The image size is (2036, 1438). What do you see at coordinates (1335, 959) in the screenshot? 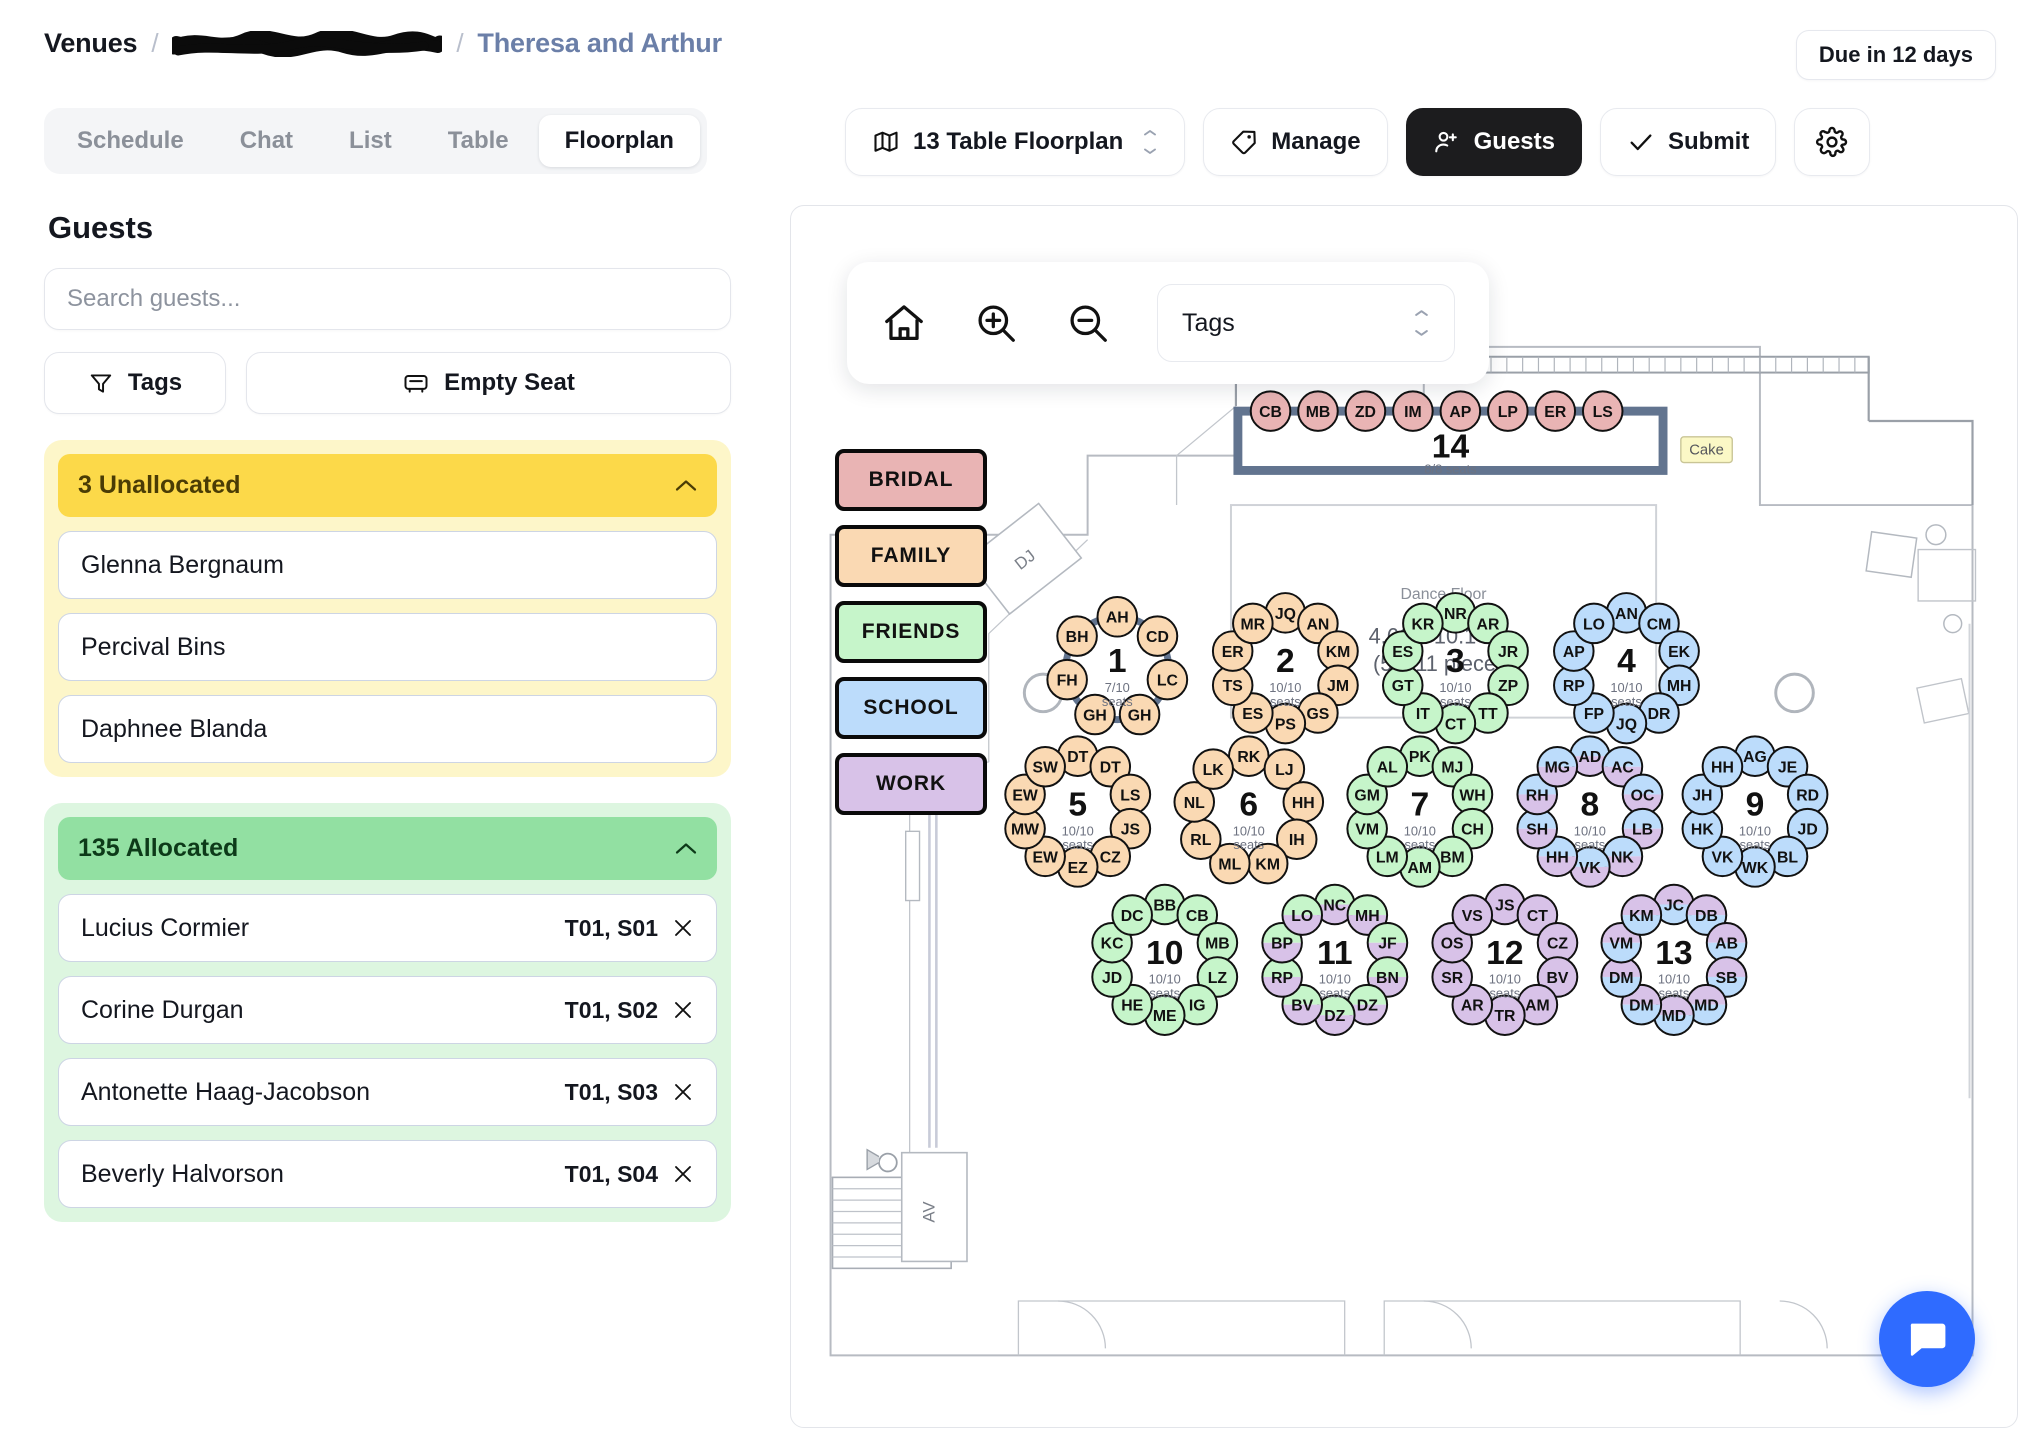
I see `table-11: NC MH JF BN DZ DZ BV RP BP LO1110/10seats` at bounding box center [1335, 959].